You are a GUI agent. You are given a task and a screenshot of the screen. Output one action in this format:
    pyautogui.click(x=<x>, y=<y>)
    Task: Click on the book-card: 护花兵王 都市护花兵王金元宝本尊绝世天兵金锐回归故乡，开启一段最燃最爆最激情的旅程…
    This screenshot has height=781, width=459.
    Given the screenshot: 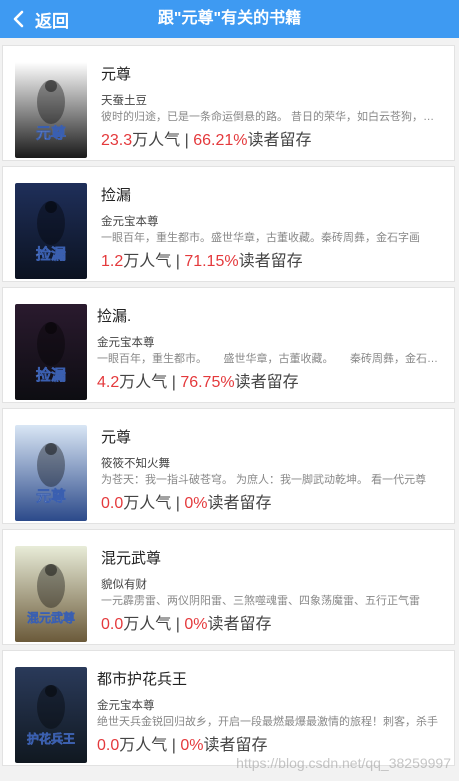 What is the action you would take?
    pyautogui.click(x=228, y=708)
    